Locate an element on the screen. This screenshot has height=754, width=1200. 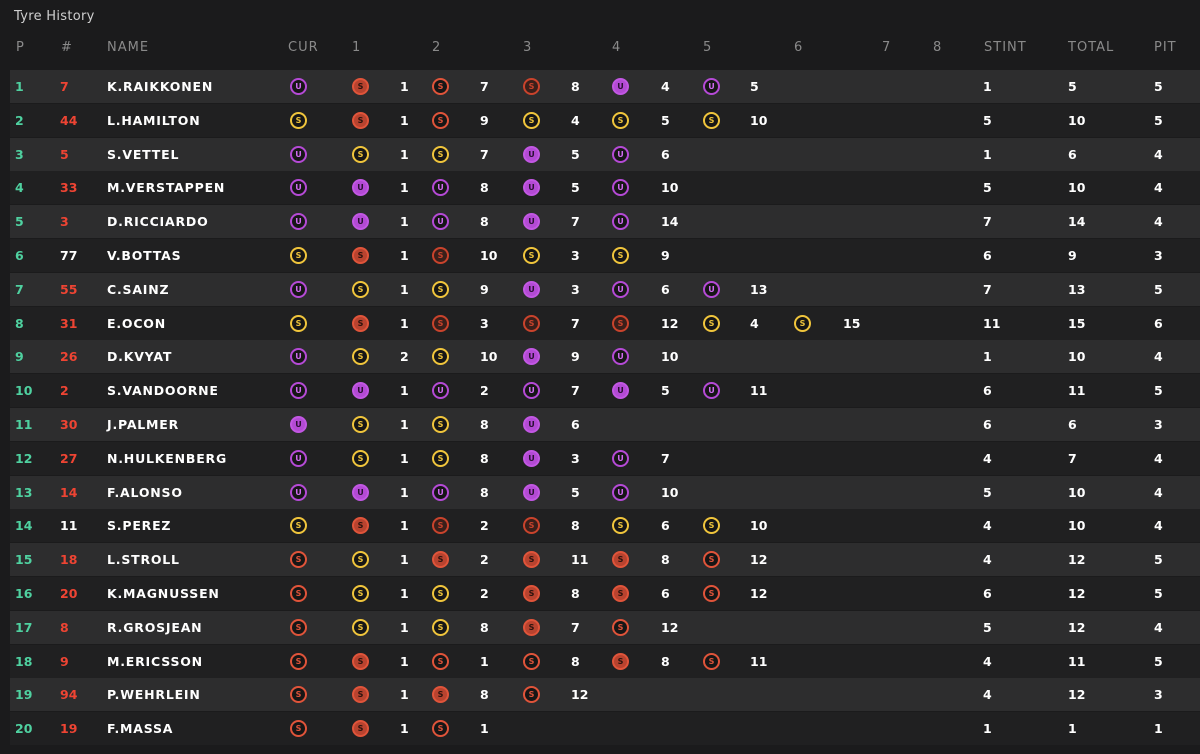
car-number-cell: 26 is located at coordinates (69, 357).